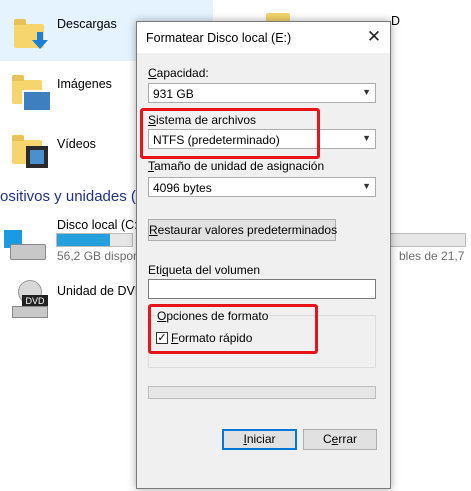 The height and width of the screenshot is (491, 471). Describe the element at coordinates (432, 256) in the screenshot. I see `drive-right-free-text: bles de 21,7` at that location.